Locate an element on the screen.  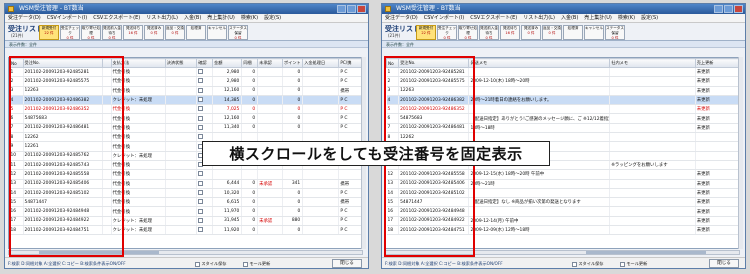
column-header: PC/携 is located at coordinates (350, 63).